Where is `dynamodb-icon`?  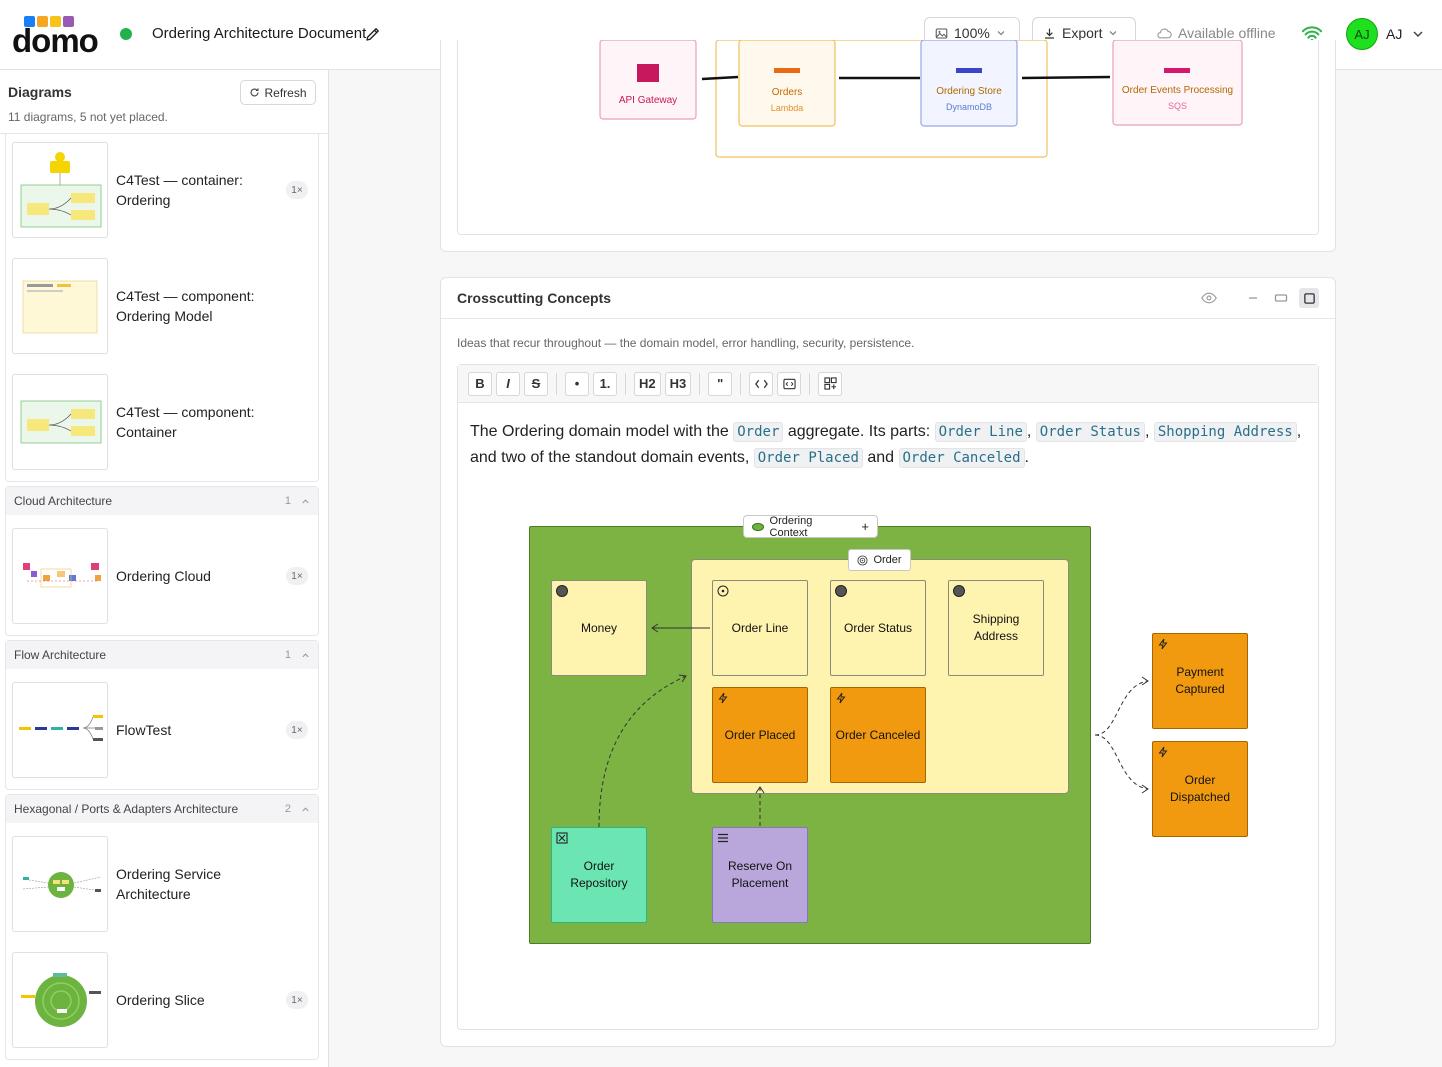 dynamodb-icon is located at coordinates (969, 70).